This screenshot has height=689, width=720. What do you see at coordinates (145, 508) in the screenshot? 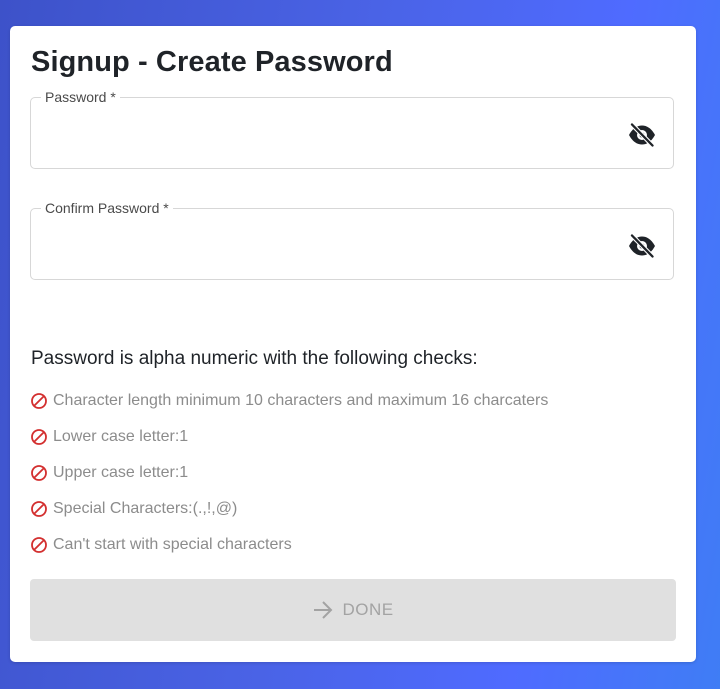
I see `requirement-label: Special Characters:(.,!,@)` at bounding box center [145, 508].